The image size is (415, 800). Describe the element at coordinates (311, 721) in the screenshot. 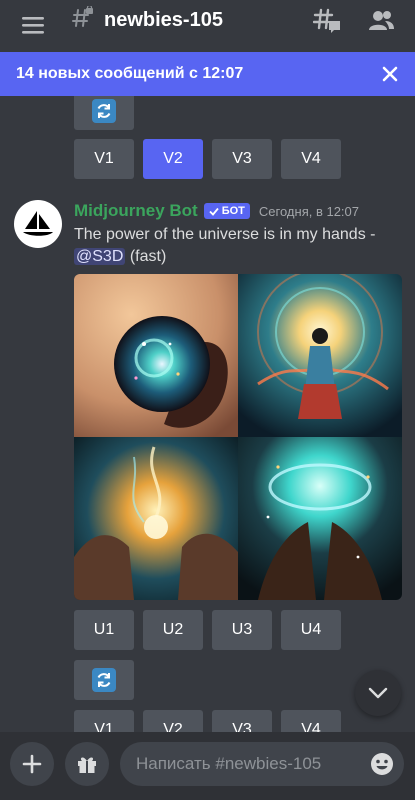

I see `v4-button: V4` at that location.